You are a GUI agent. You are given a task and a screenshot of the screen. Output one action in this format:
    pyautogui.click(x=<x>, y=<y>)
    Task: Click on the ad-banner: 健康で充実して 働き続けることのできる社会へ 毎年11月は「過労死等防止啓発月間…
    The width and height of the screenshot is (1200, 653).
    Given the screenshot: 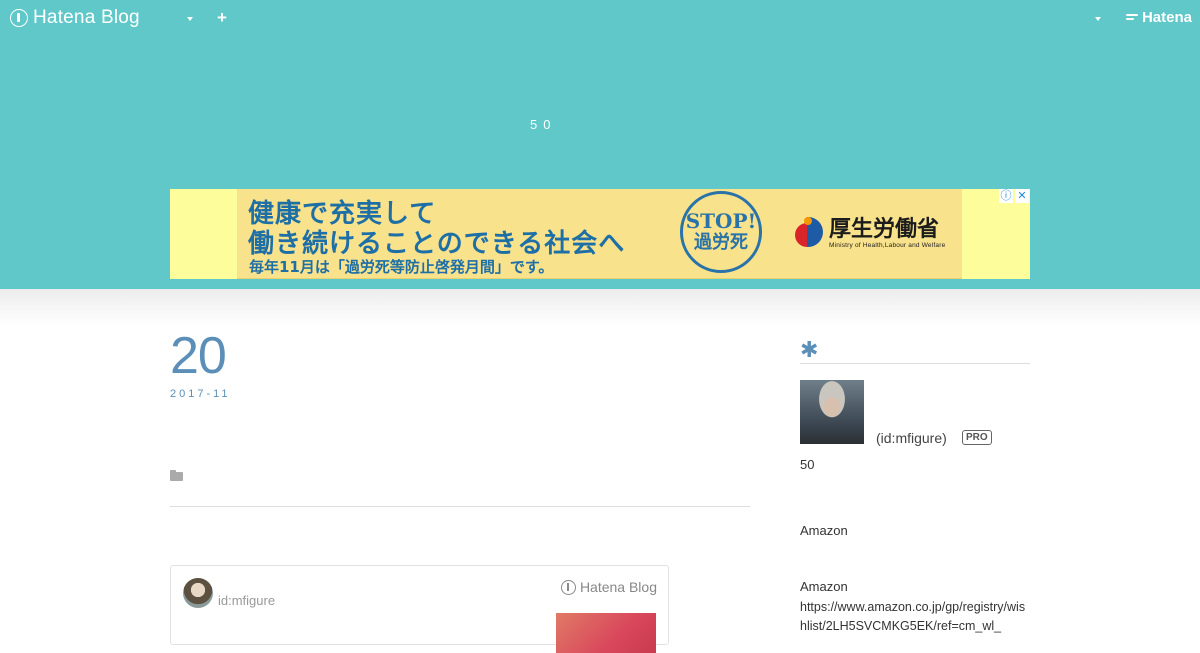 What is the action you would take?
    pyautogui.click(x=600, y=234)
    